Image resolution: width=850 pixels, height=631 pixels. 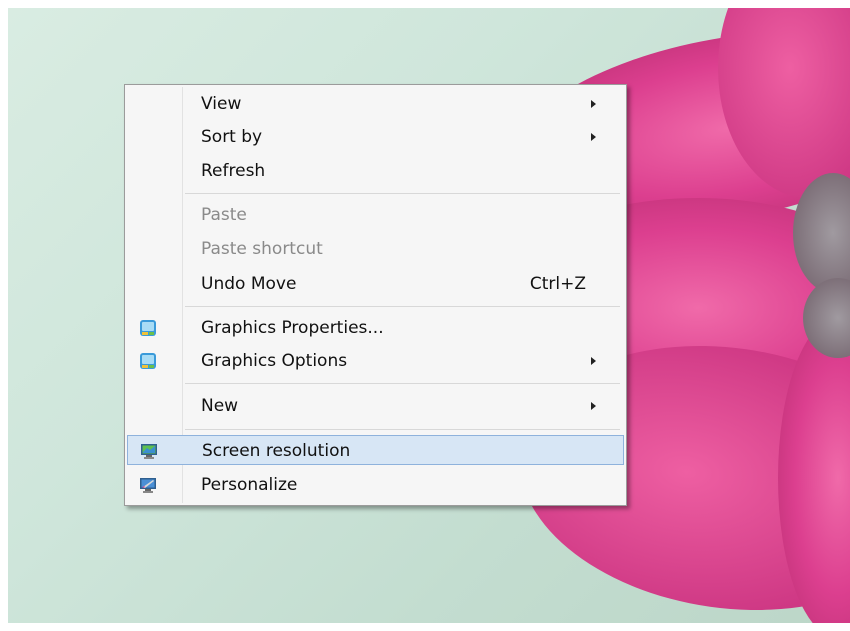 What do you see at coordinates (375, 215) in the screenshot?
I see `menu-item-paste: Paste` at bounding box center [375, 215].